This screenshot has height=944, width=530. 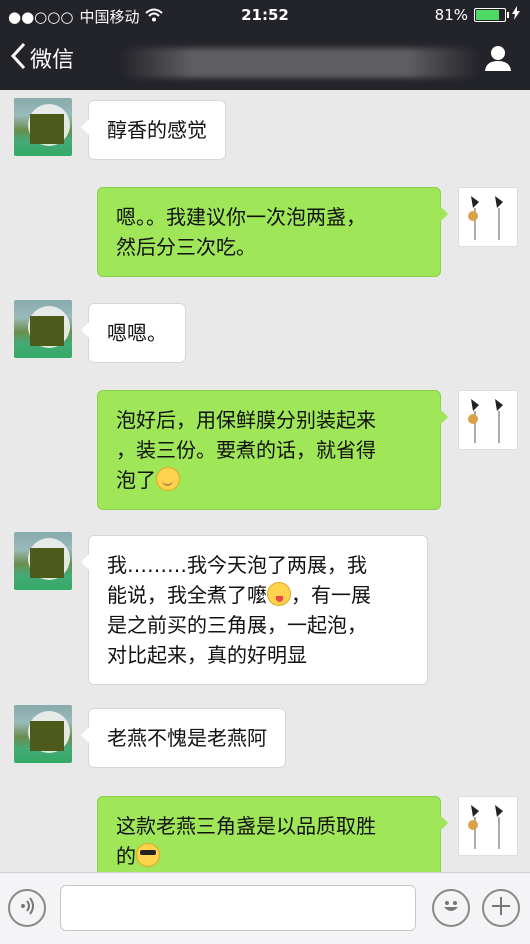 What do you see at coordinates (148, 855) in the screenshot?
I see `sunglasses-emoji` at bounding box center [148, 855].